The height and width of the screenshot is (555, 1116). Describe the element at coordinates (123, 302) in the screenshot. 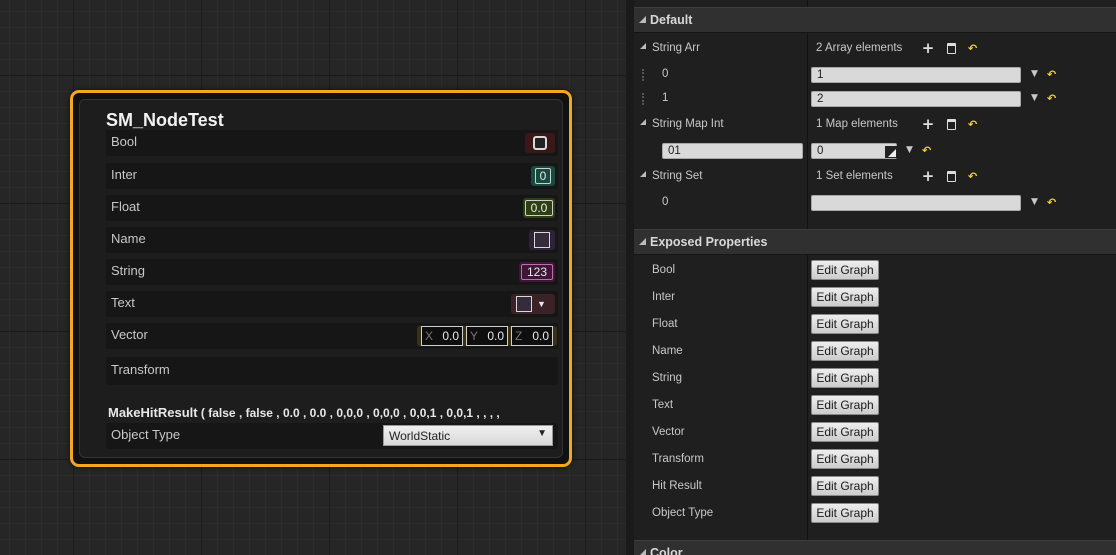

I see `pin-label: Text` at that location.